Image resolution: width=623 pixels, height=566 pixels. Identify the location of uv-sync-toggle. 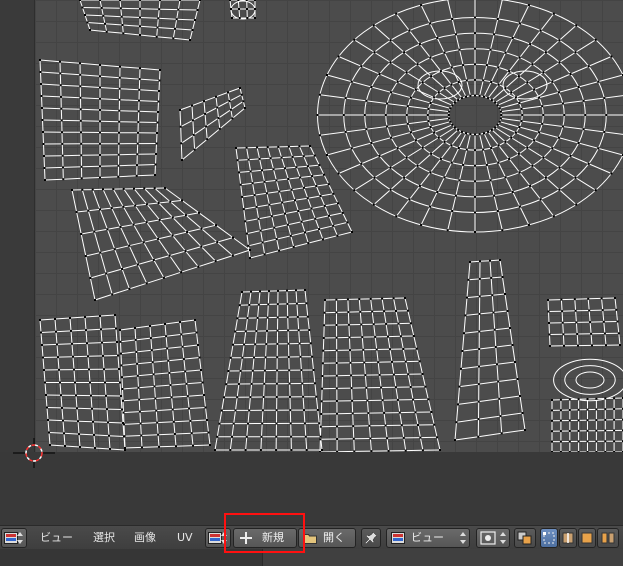
(525, 538).